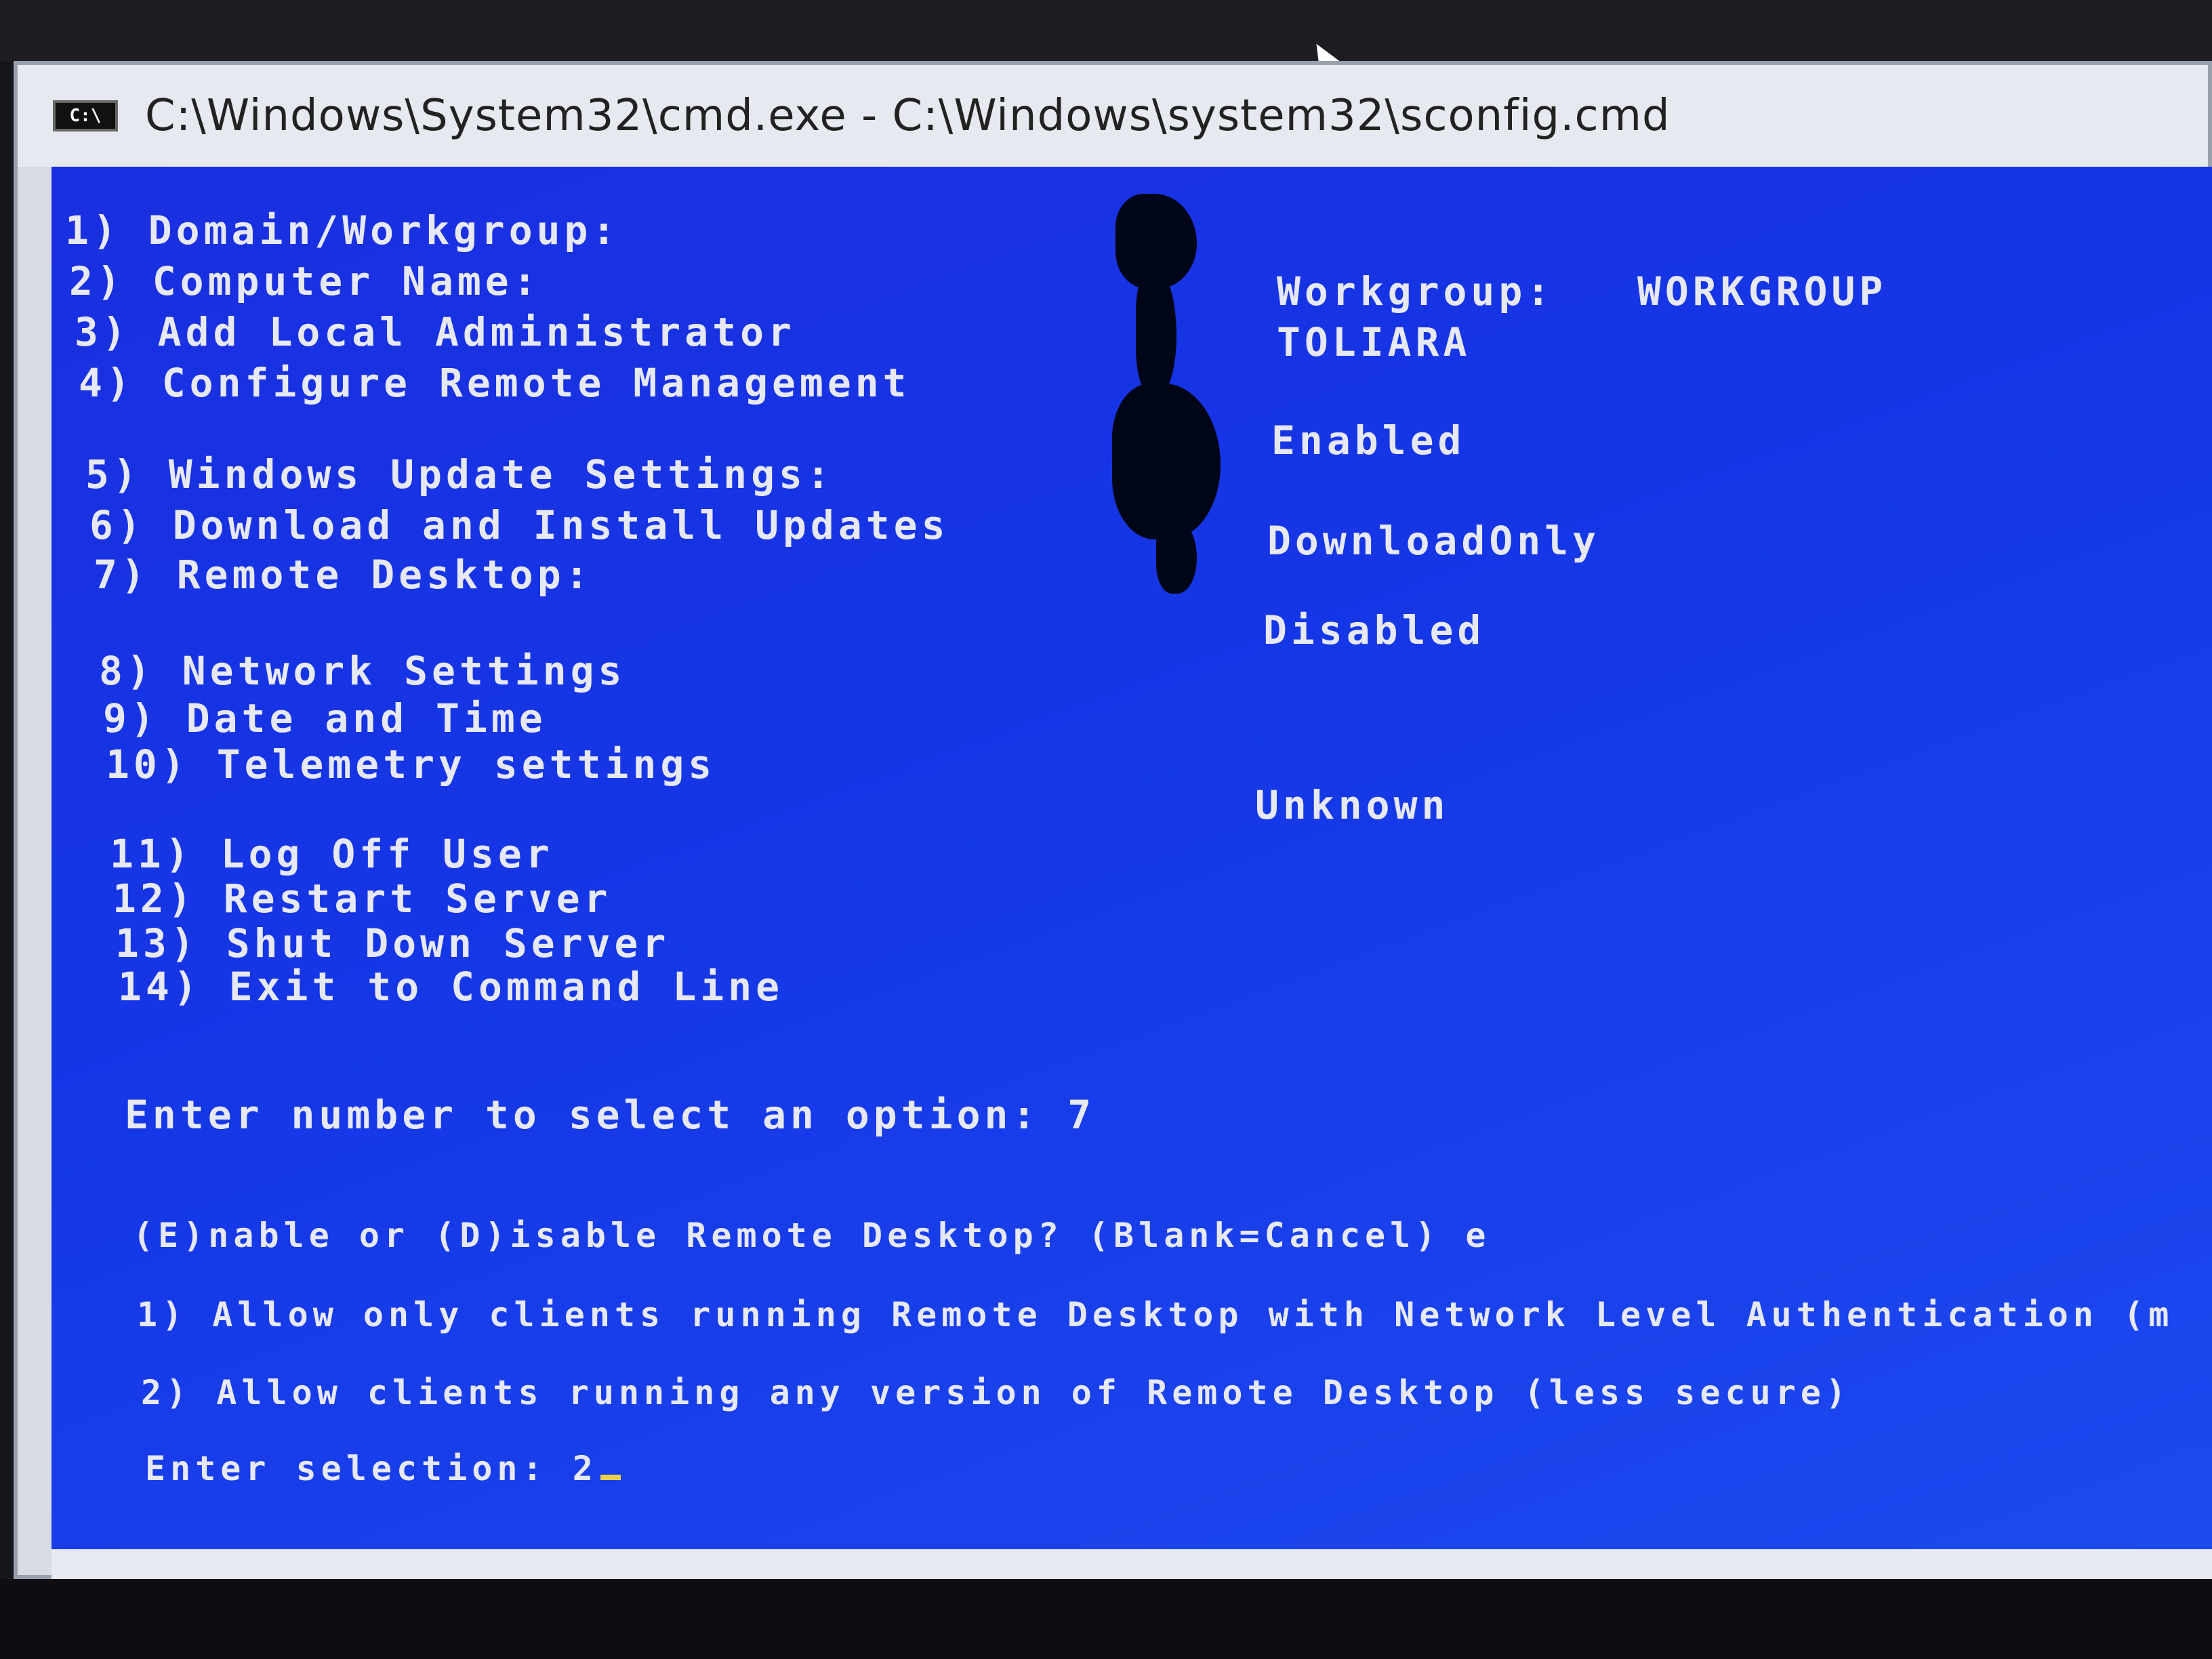  What do you see at coordinates (107, 383) in the screenshot?
I see `menu-number: 4)` at bounding box center [107, 383].